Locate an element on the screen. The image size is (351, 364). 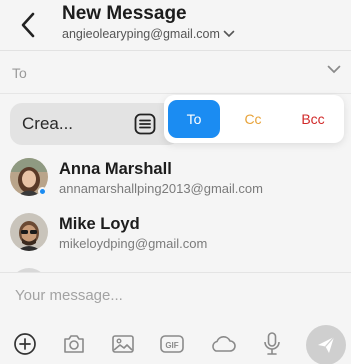
gif-icon: GIF is located at coordinates (172, 344).